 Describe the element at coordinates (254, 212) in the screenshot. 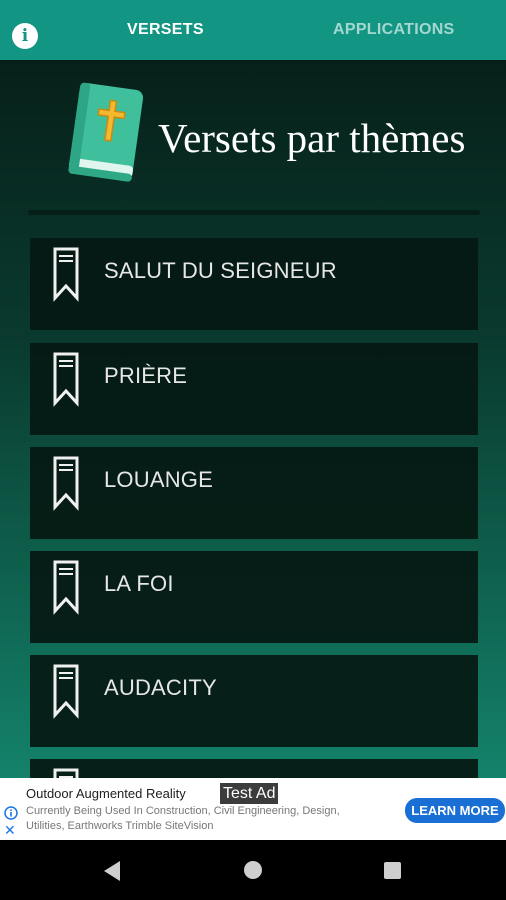

I see `divider` at that location.